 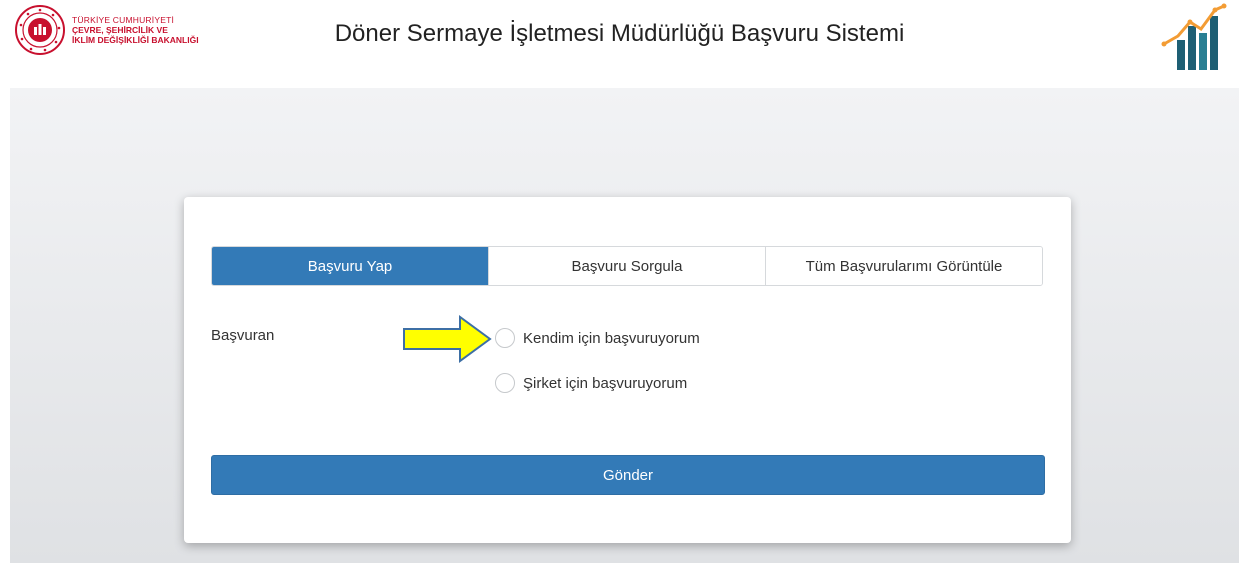 I want to click on radio-label-self: Kendim için başvuruyorum, so click(x=611, y=338).